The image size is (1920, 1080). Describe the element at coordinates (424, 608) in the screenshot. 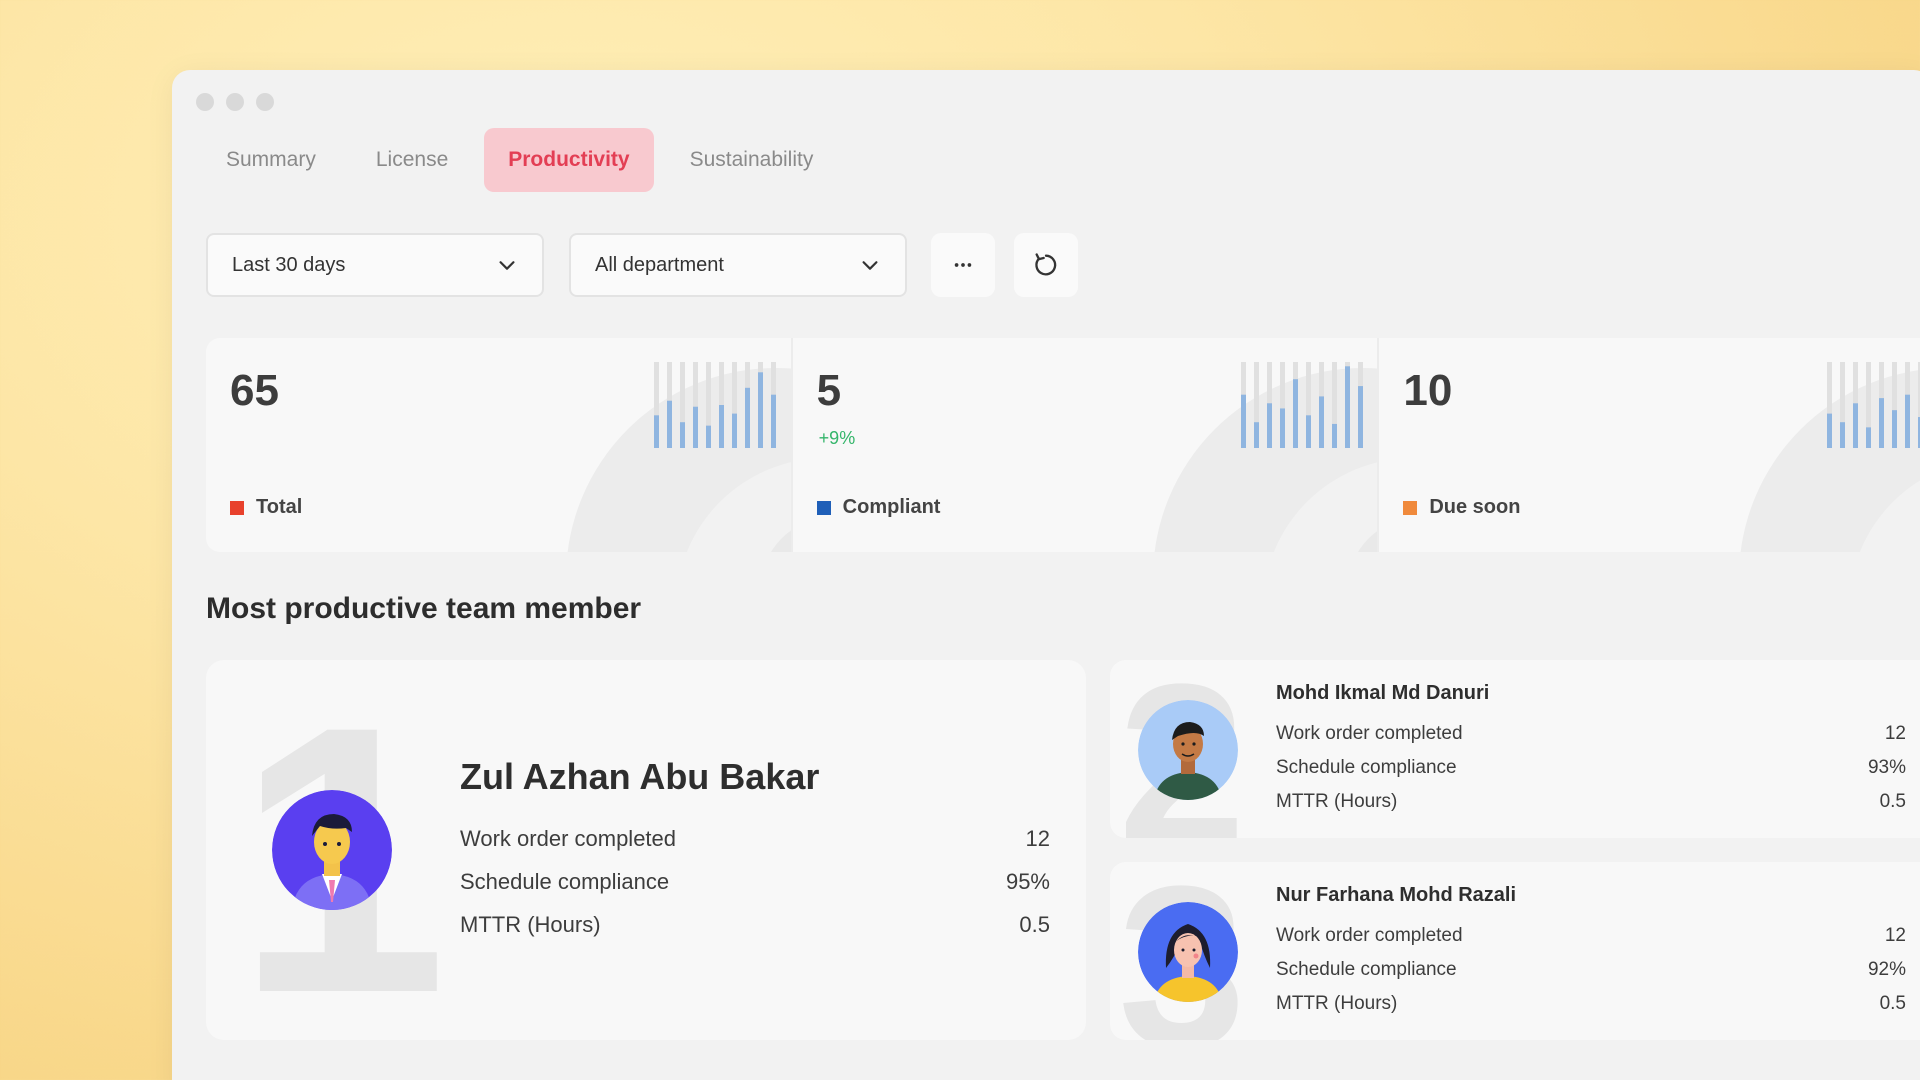

I see `section-title: Most productive team member` at that location.